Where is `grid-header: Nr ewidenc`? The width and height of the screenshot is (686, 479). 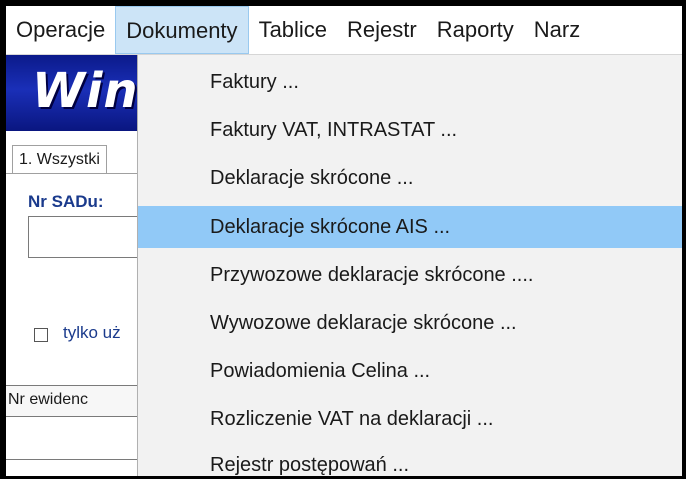 grid-header: Nr ewidenc is located at coordinates (73, 401).